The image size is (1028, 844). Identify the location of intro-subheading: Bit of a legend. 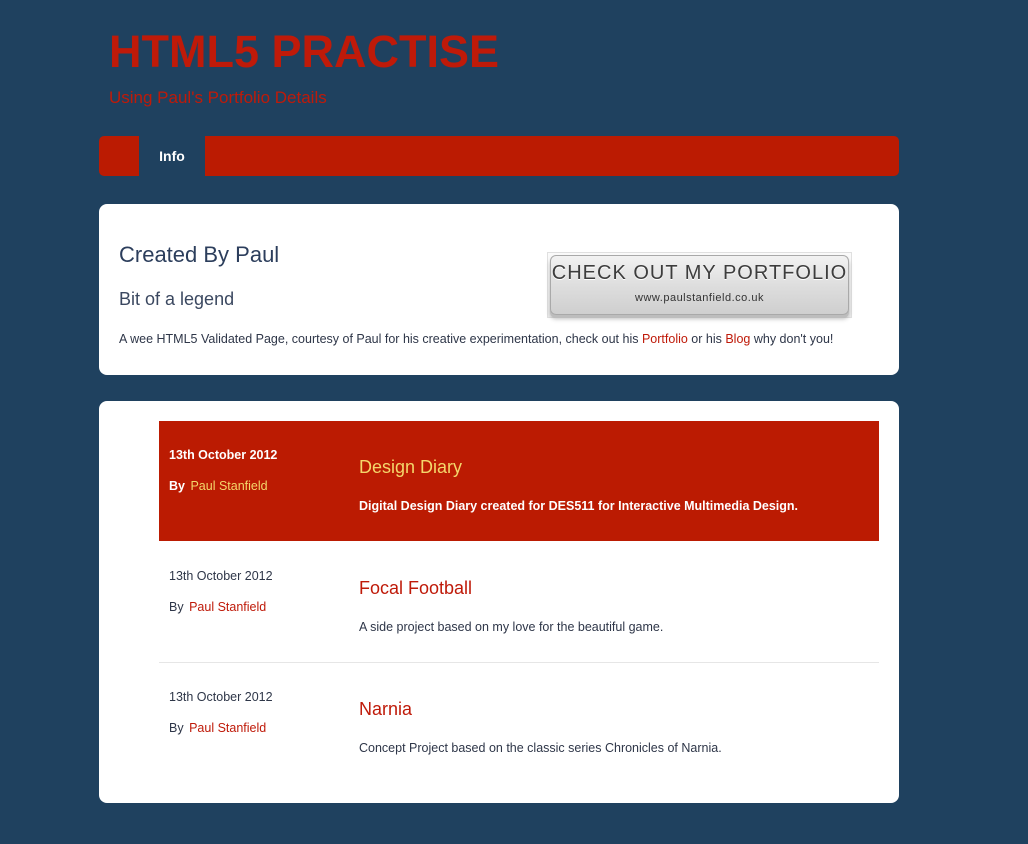
(177, 299).